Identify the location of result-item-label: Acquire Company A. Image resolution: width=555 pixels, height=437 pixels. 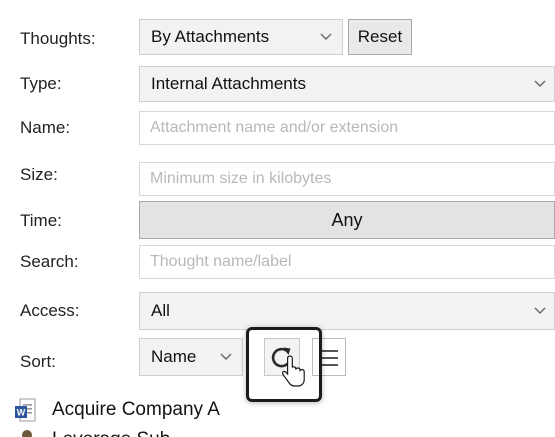
(136, 410).